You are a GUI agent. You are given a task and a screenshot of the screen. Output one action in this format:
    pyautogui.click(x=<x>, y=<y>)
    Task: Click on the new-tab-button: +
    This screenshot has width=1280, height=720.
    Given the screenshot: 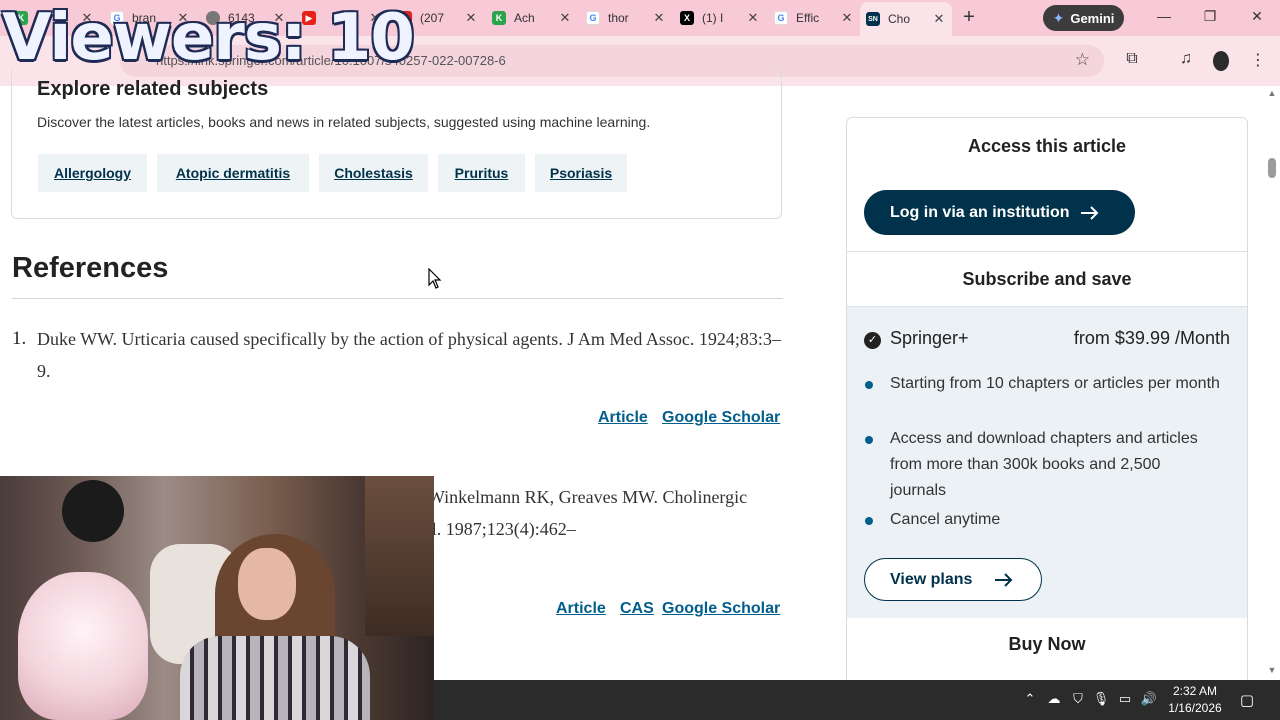 What is the action you would take?
    pyautogui.click(x=969, y=17)
    